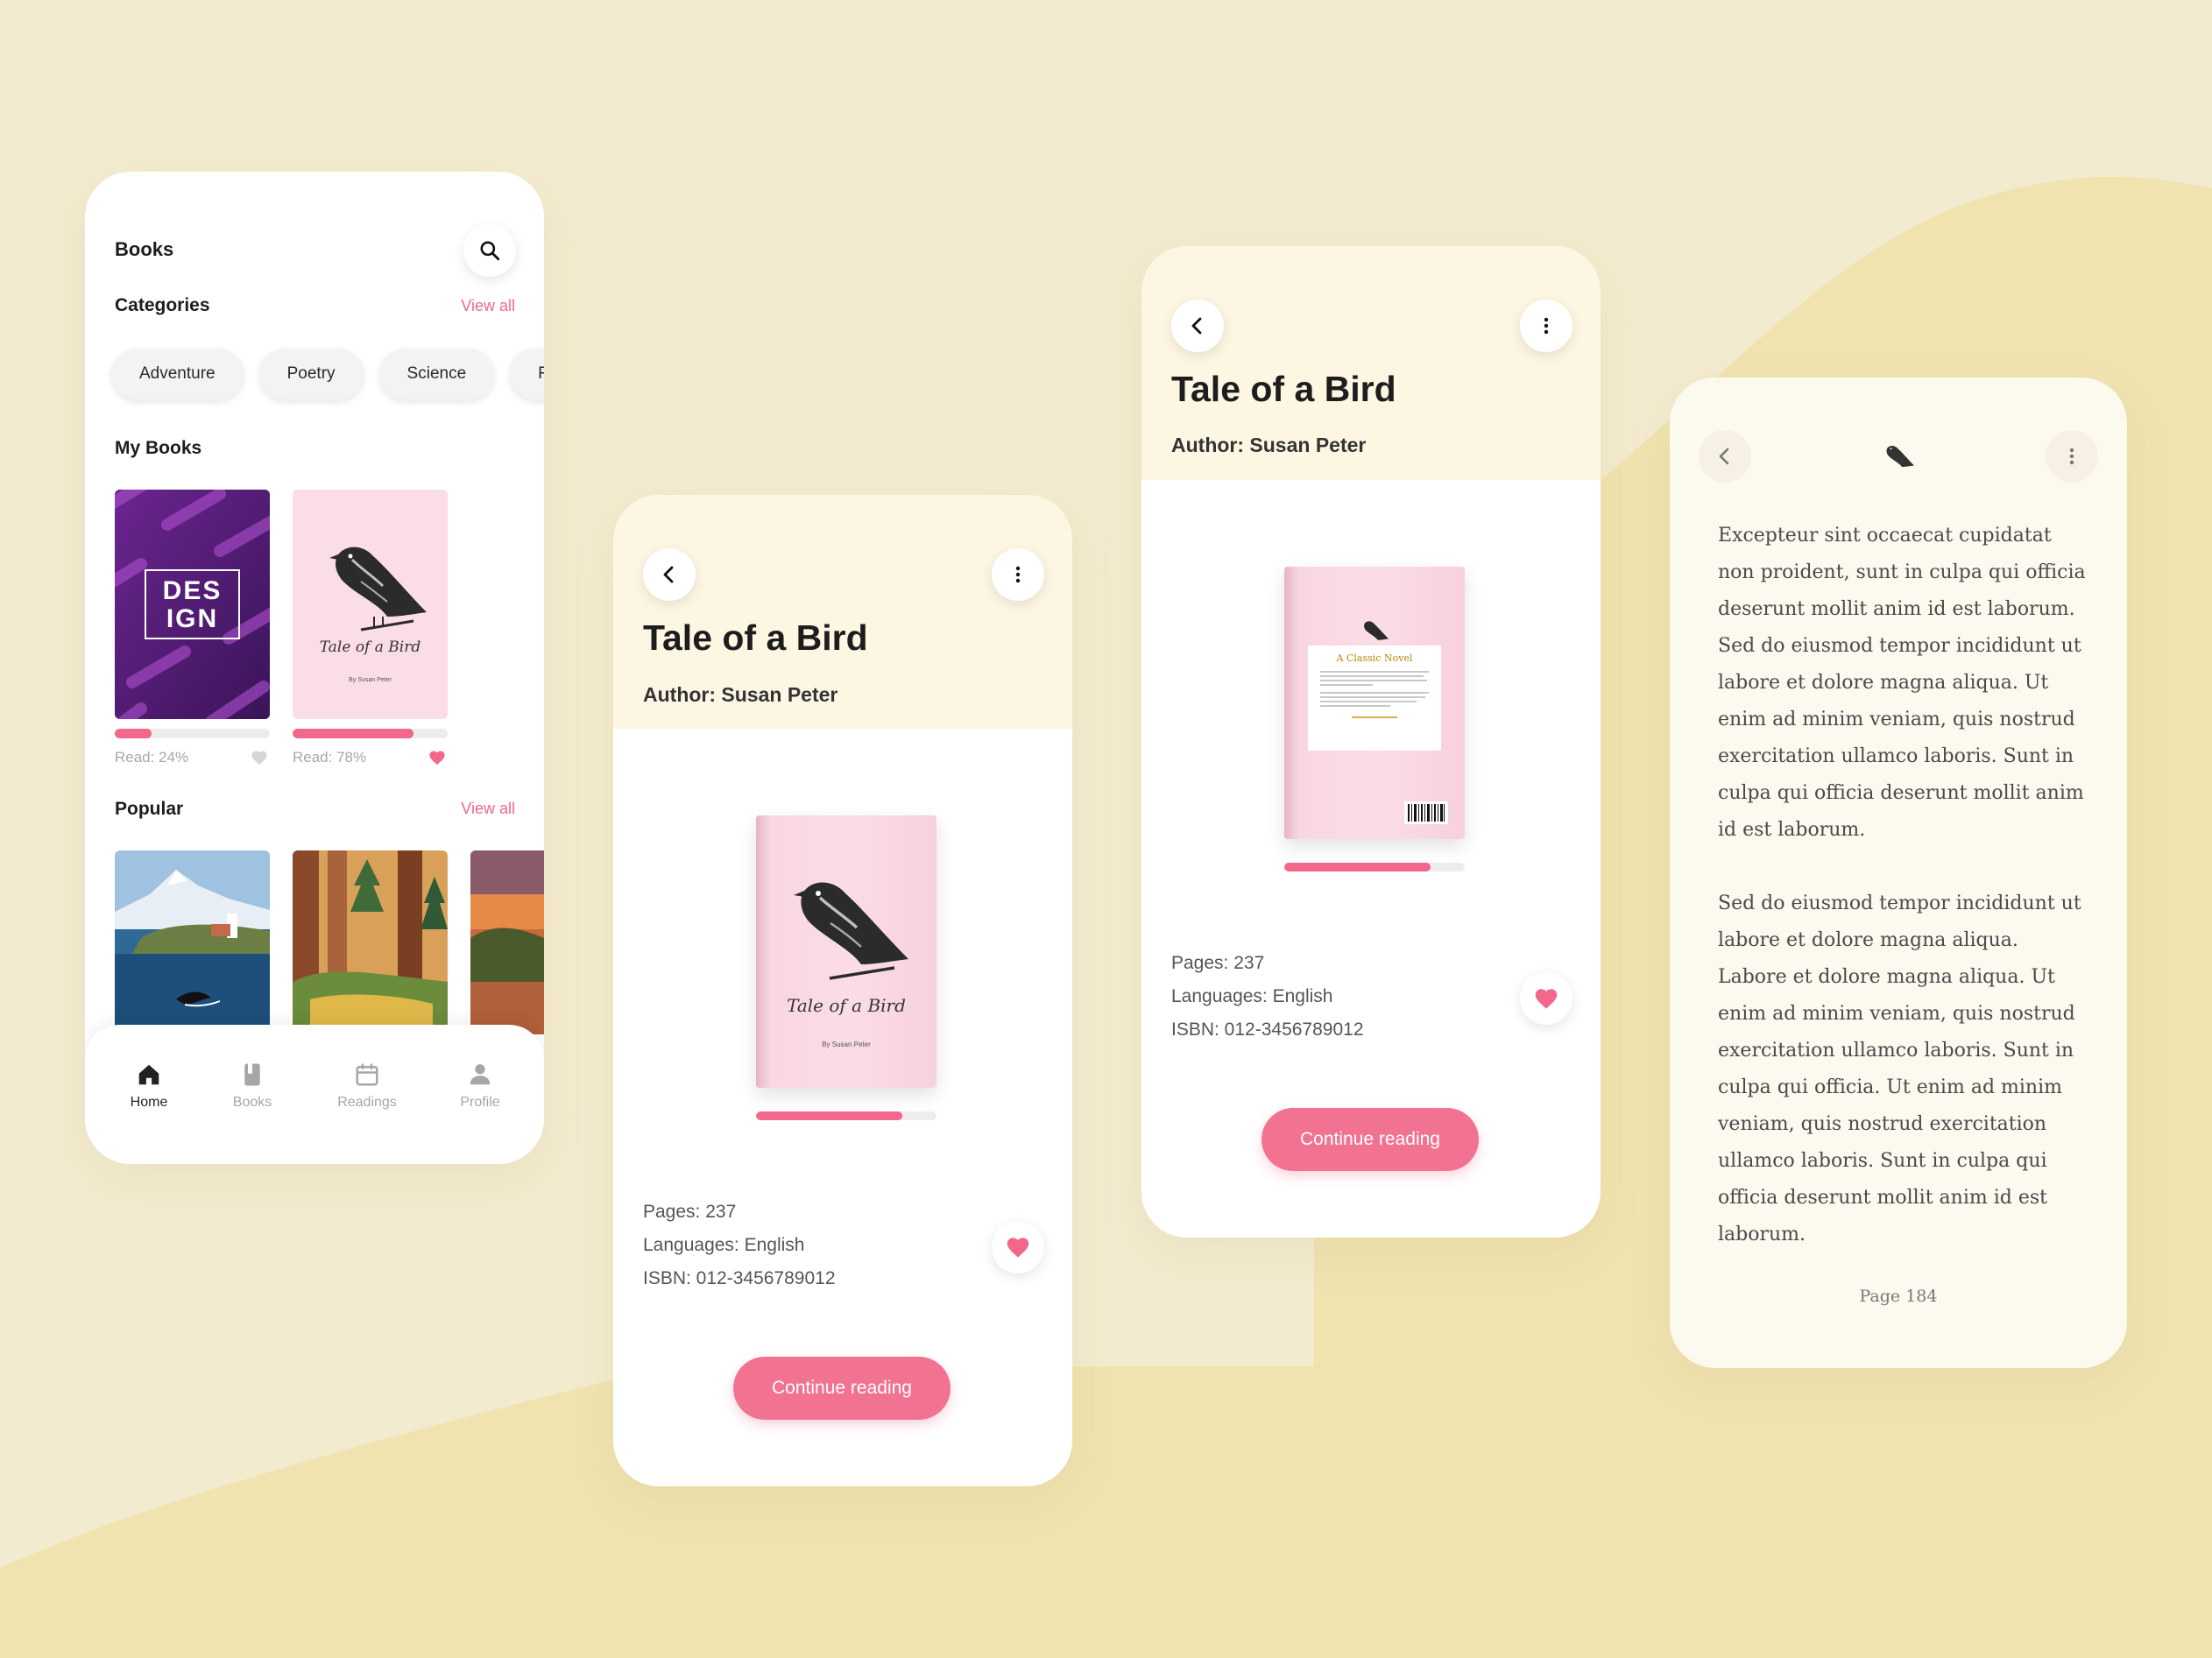 Image resolution: width=2212 pixels, height=1658 pixels. What do you see at coordinates (314, 1095) in the screenshot?
I see `bottom-tab-bar: Home Books Readings Profile` at bounding box center [314, 1095].